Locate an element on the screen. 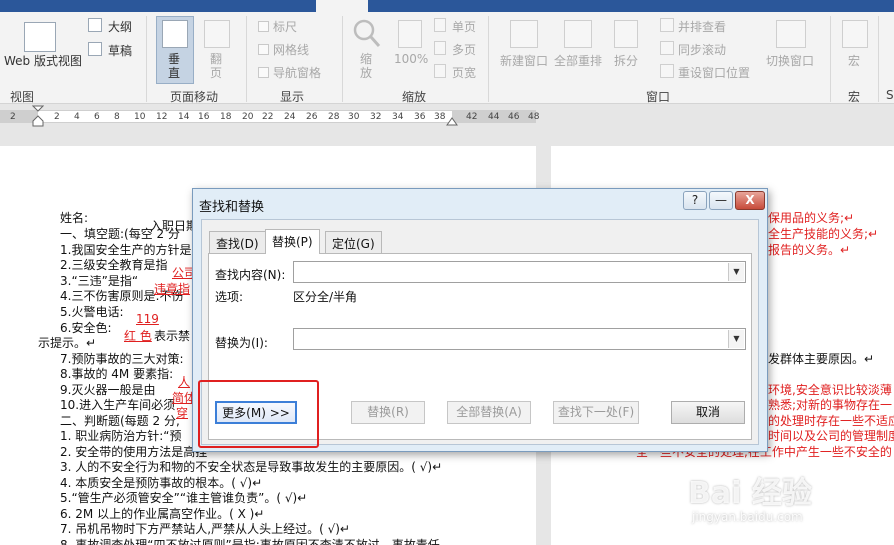 The image size is (894, 545). draft-button: 草稿 is located at coordinates (120, 50).